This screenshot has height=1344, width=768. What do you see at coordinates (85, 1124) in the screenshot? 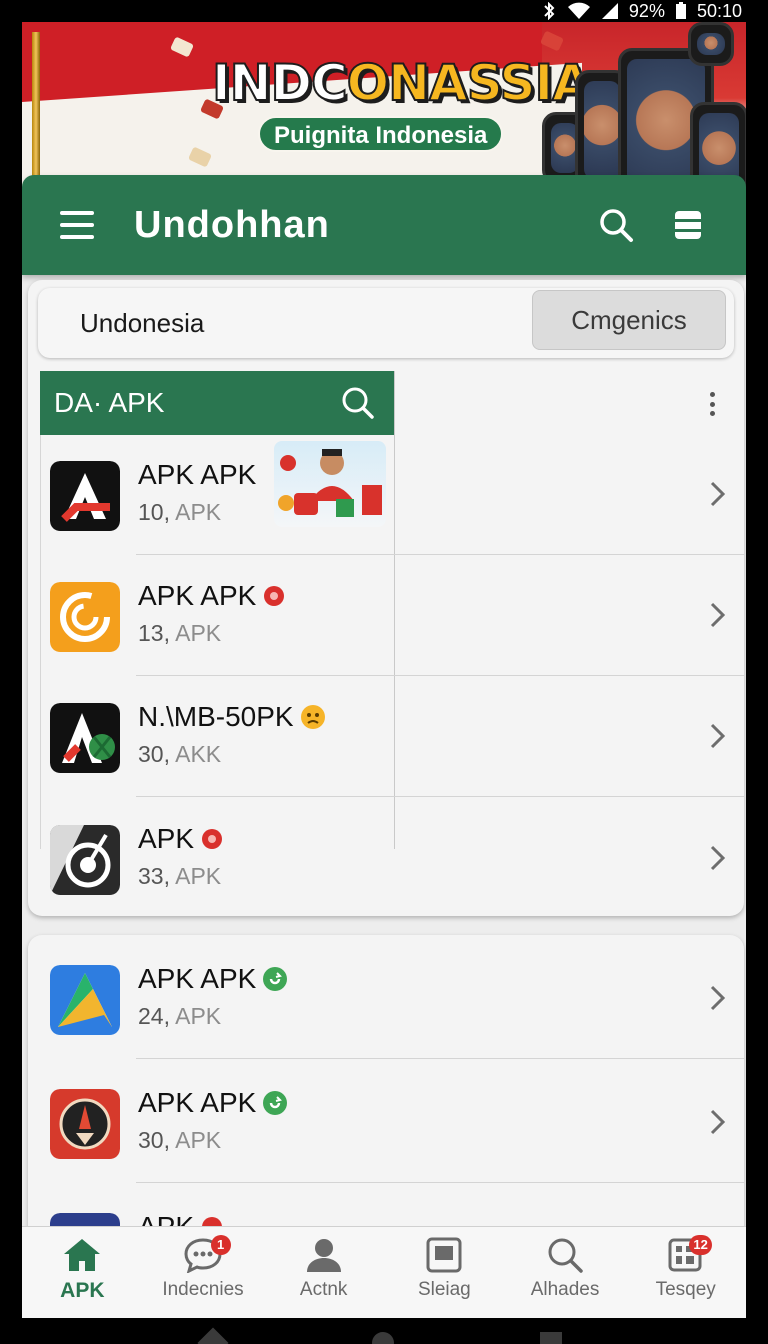
I see `red-compass-icon` at bounding box center [85, 1124].